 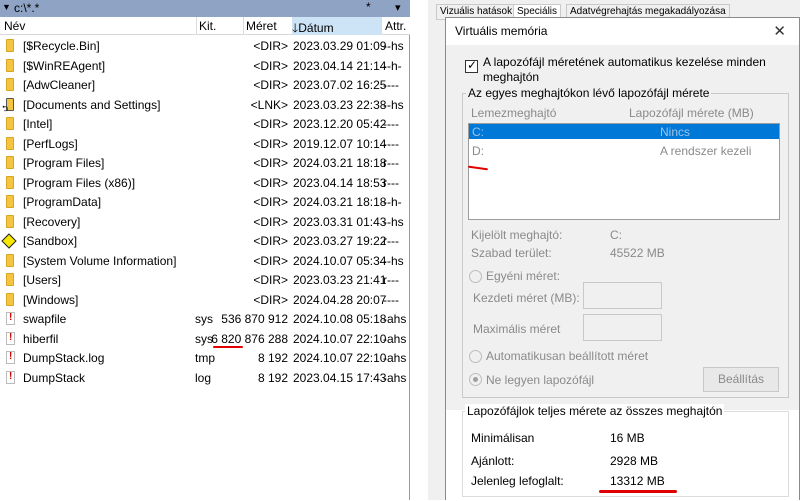 I want to click on file-row: [Users] <DIR> 2023.03.23 21:41 r---, so click(x=205, y=280).